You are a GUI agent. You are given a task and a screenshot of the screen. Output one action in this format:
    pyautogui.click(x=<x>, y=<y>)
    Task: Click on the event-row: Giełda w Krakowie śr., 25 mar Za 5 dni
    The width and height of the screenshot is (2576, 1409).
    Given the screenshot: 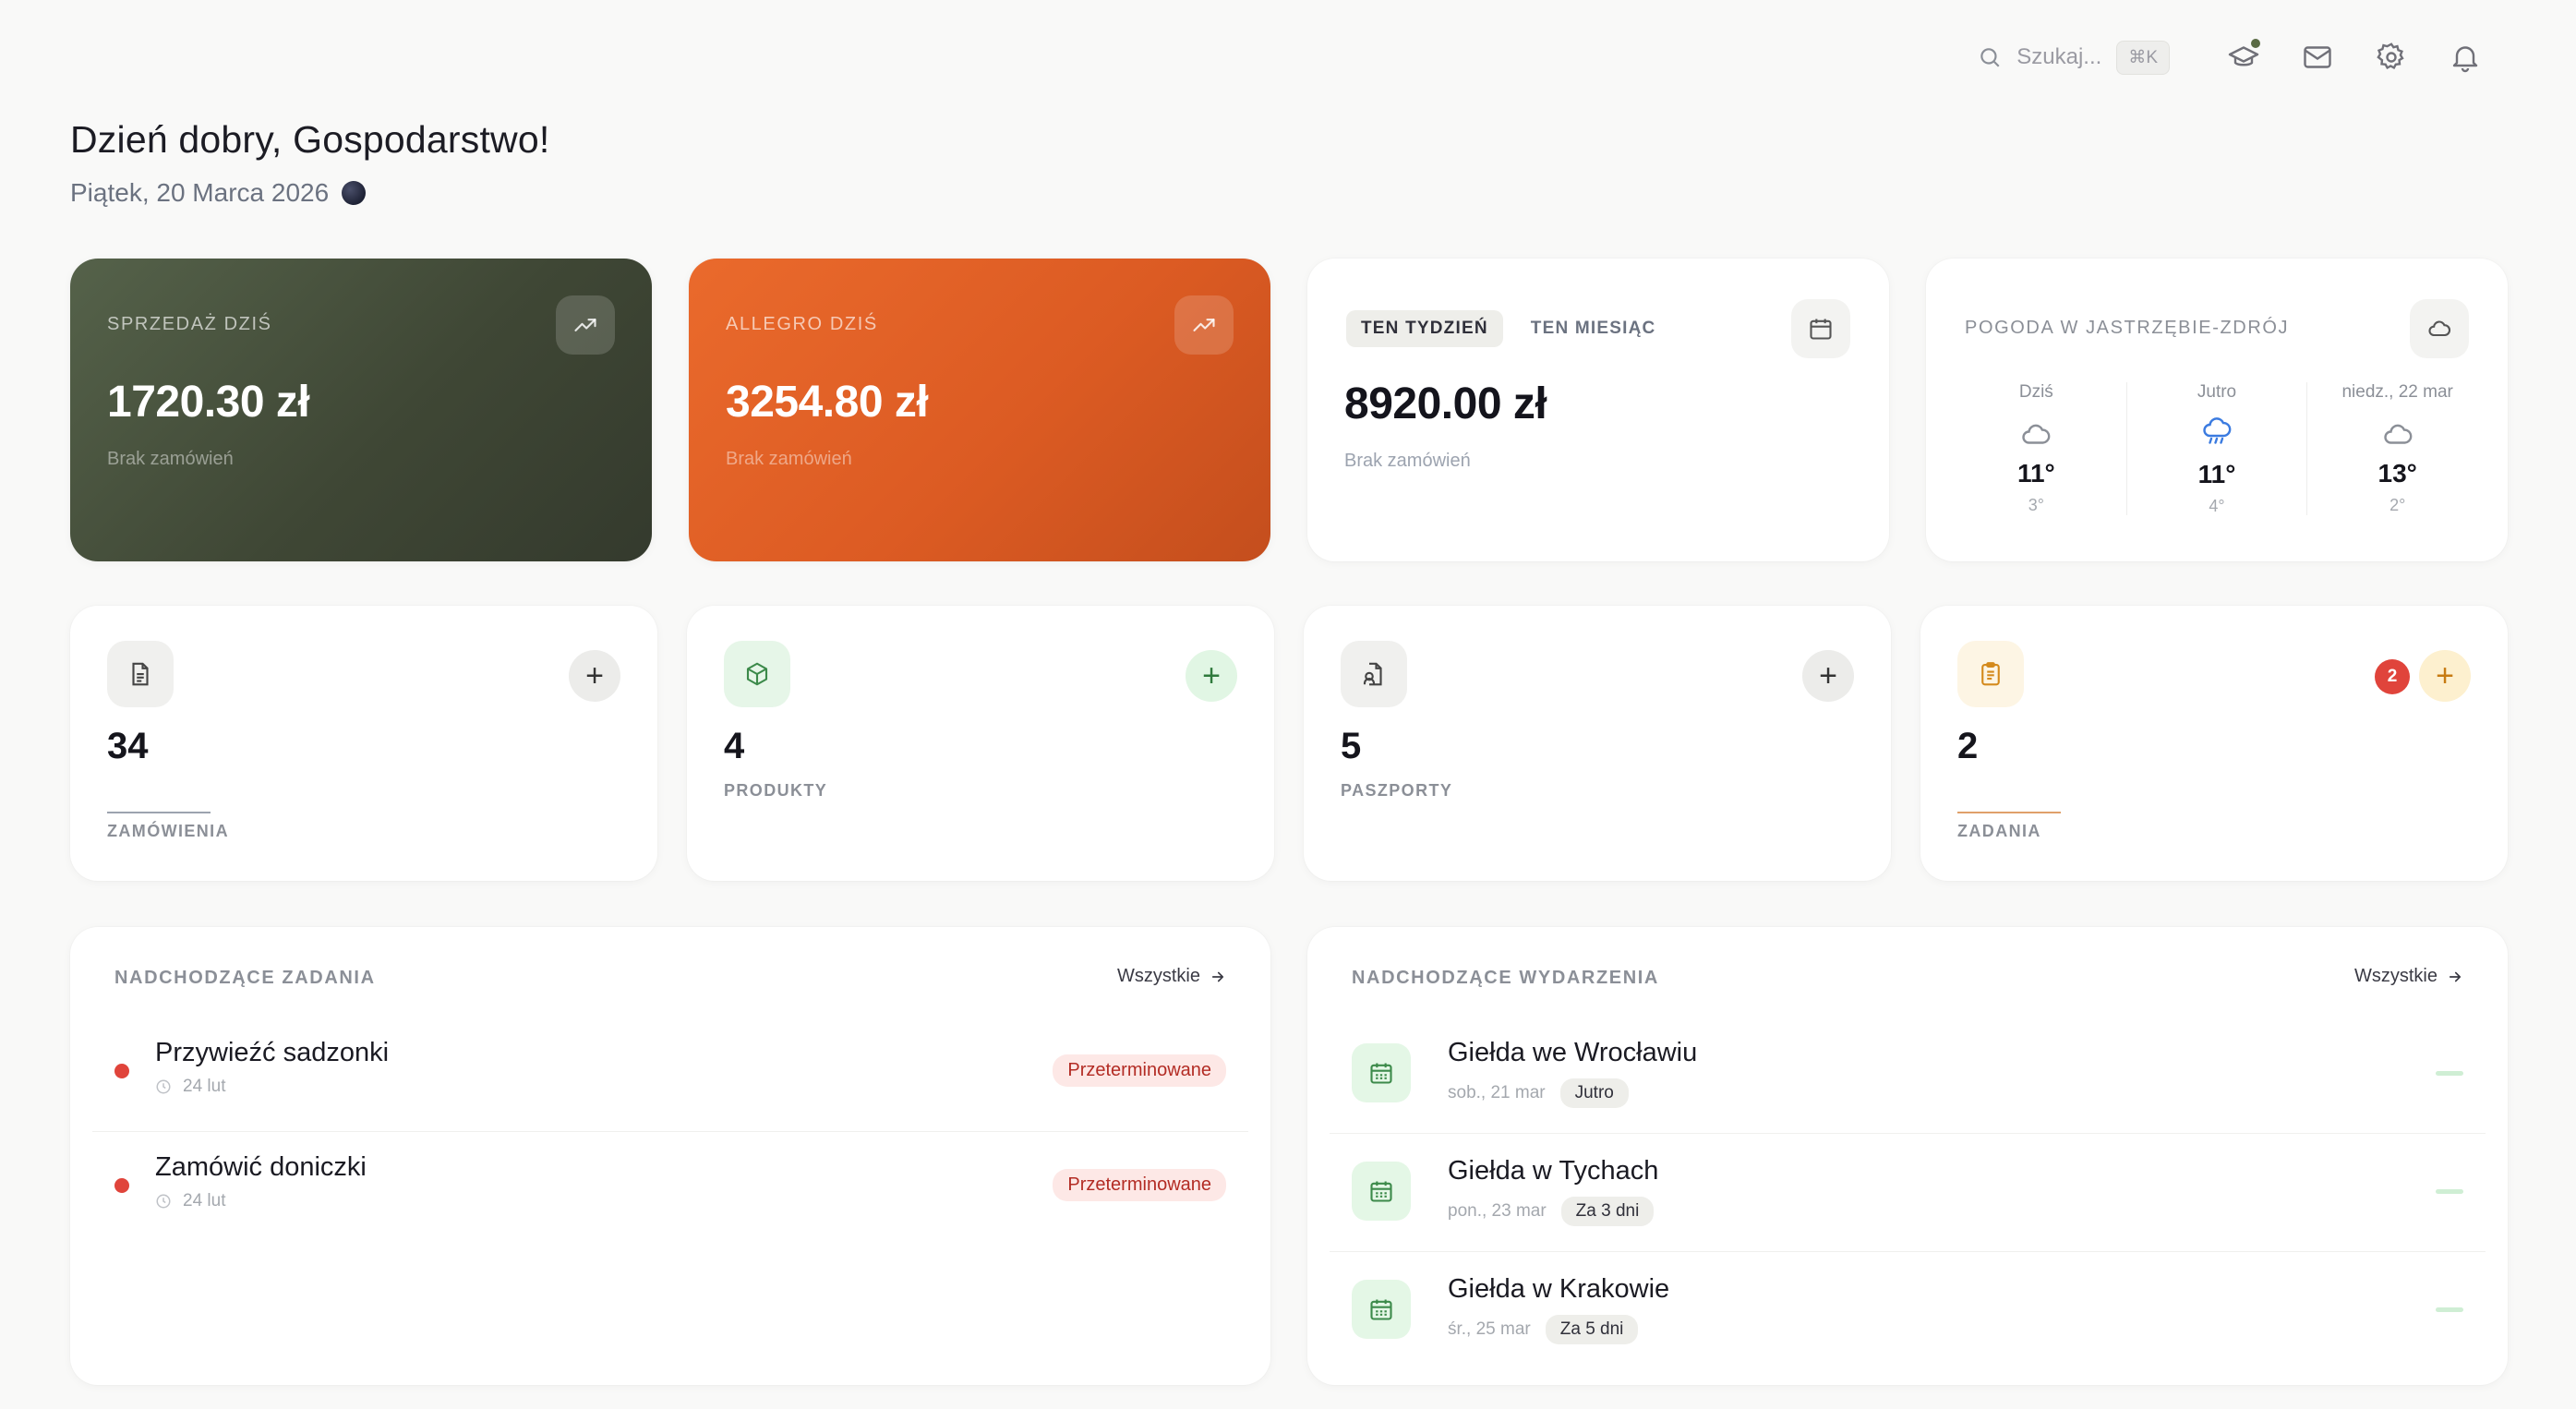 What is the action you would take?
    pyautogui.click(x=1908, y=1311)
    